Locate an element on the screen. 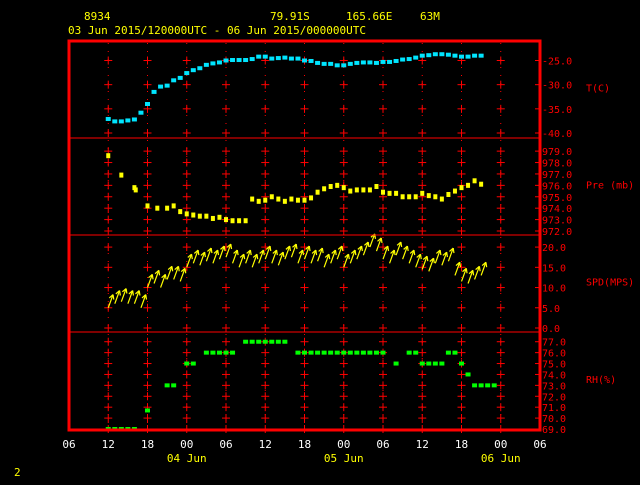 This screenshot has height=485, width=640. pressure-tick-label: 978.0 is located at coordinates (557, 164).